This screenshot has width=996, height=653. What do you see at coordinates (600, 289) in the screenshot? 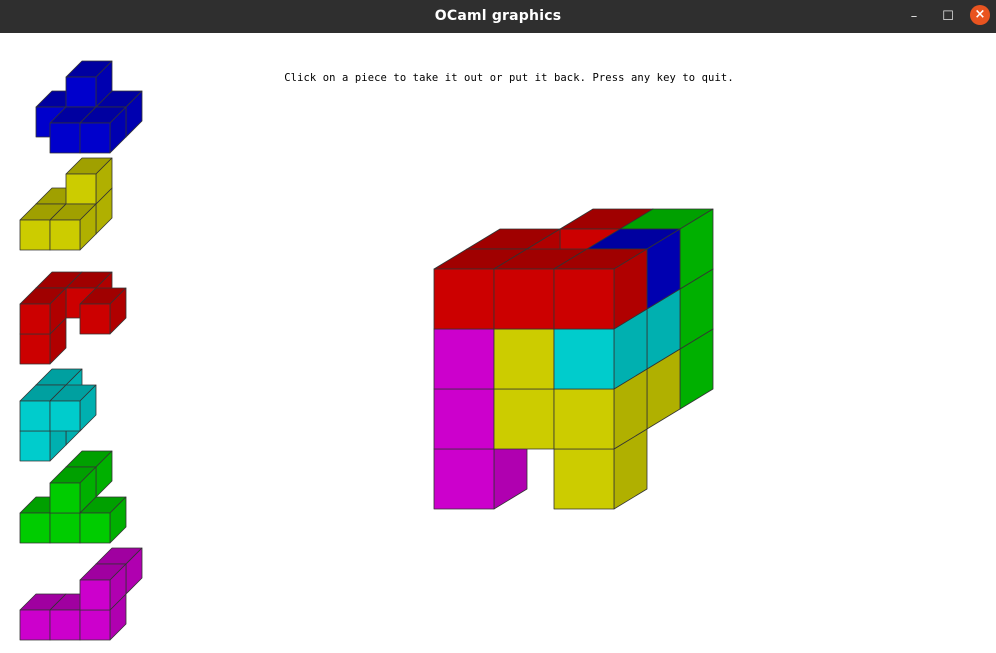
I see `puzzle-cube-red` at bounding box center [600, 289].